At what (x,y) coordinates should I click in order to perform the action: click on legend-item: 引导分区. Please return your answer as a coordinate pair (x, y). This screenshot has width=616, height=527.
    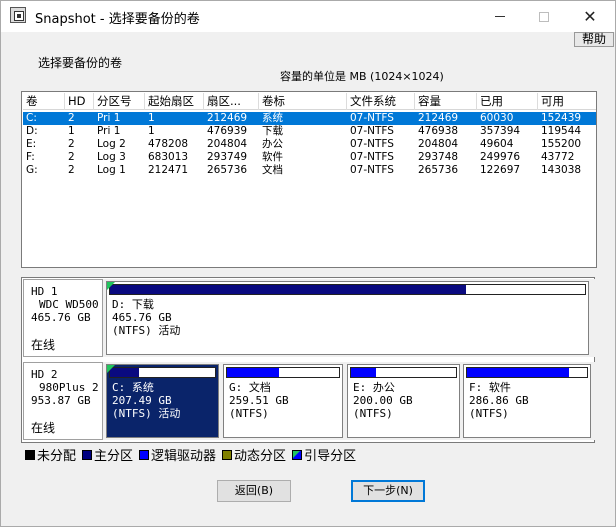
    Looking at the image, I should click on (324, 454).